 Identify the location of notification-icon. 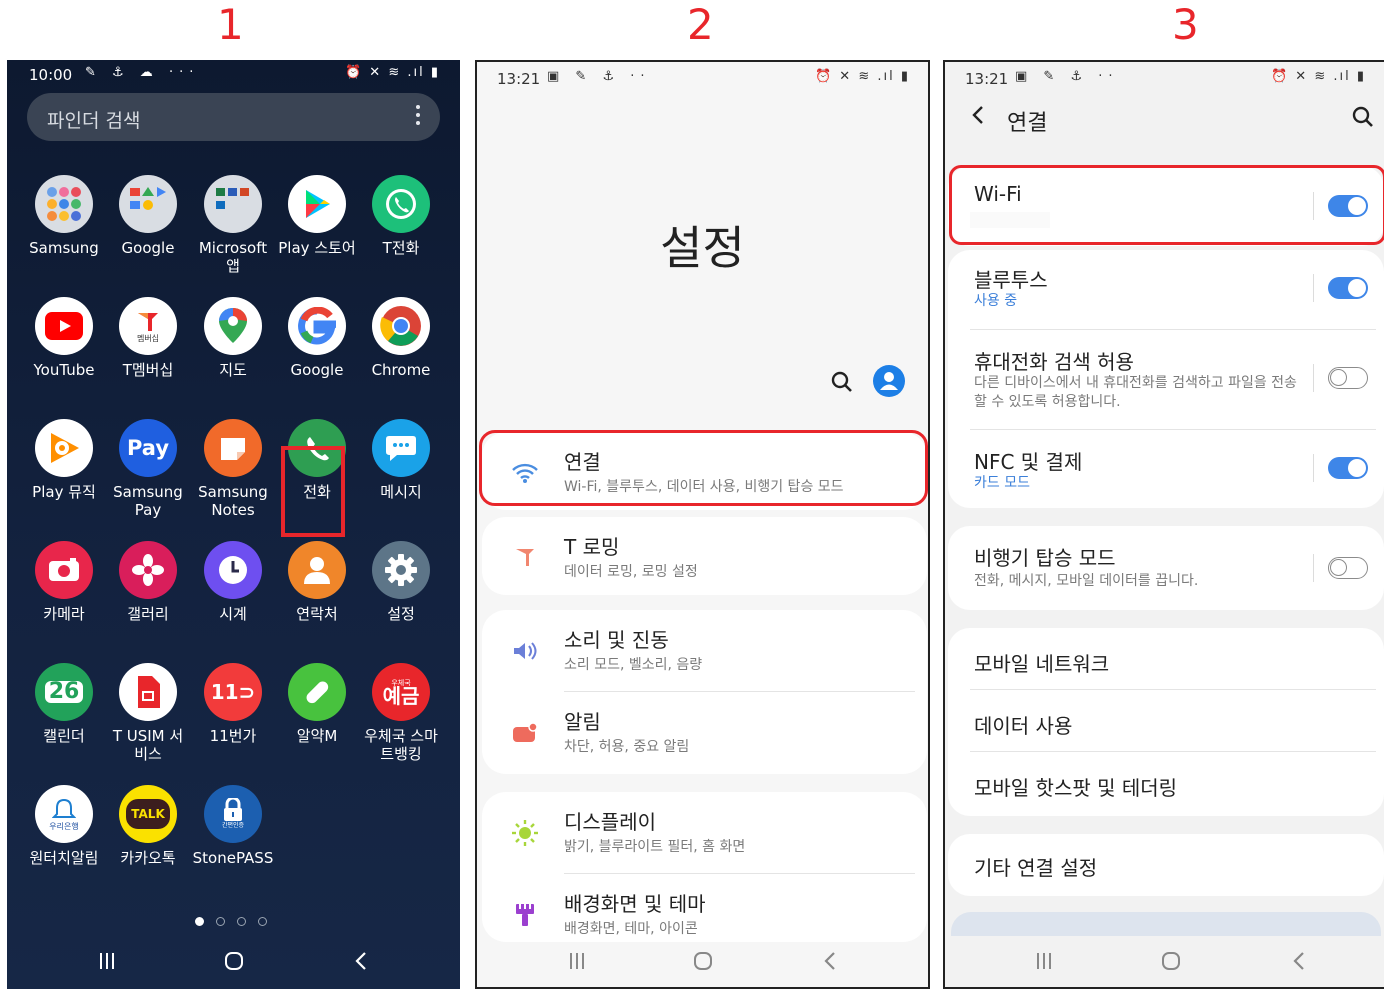
(525, 733).